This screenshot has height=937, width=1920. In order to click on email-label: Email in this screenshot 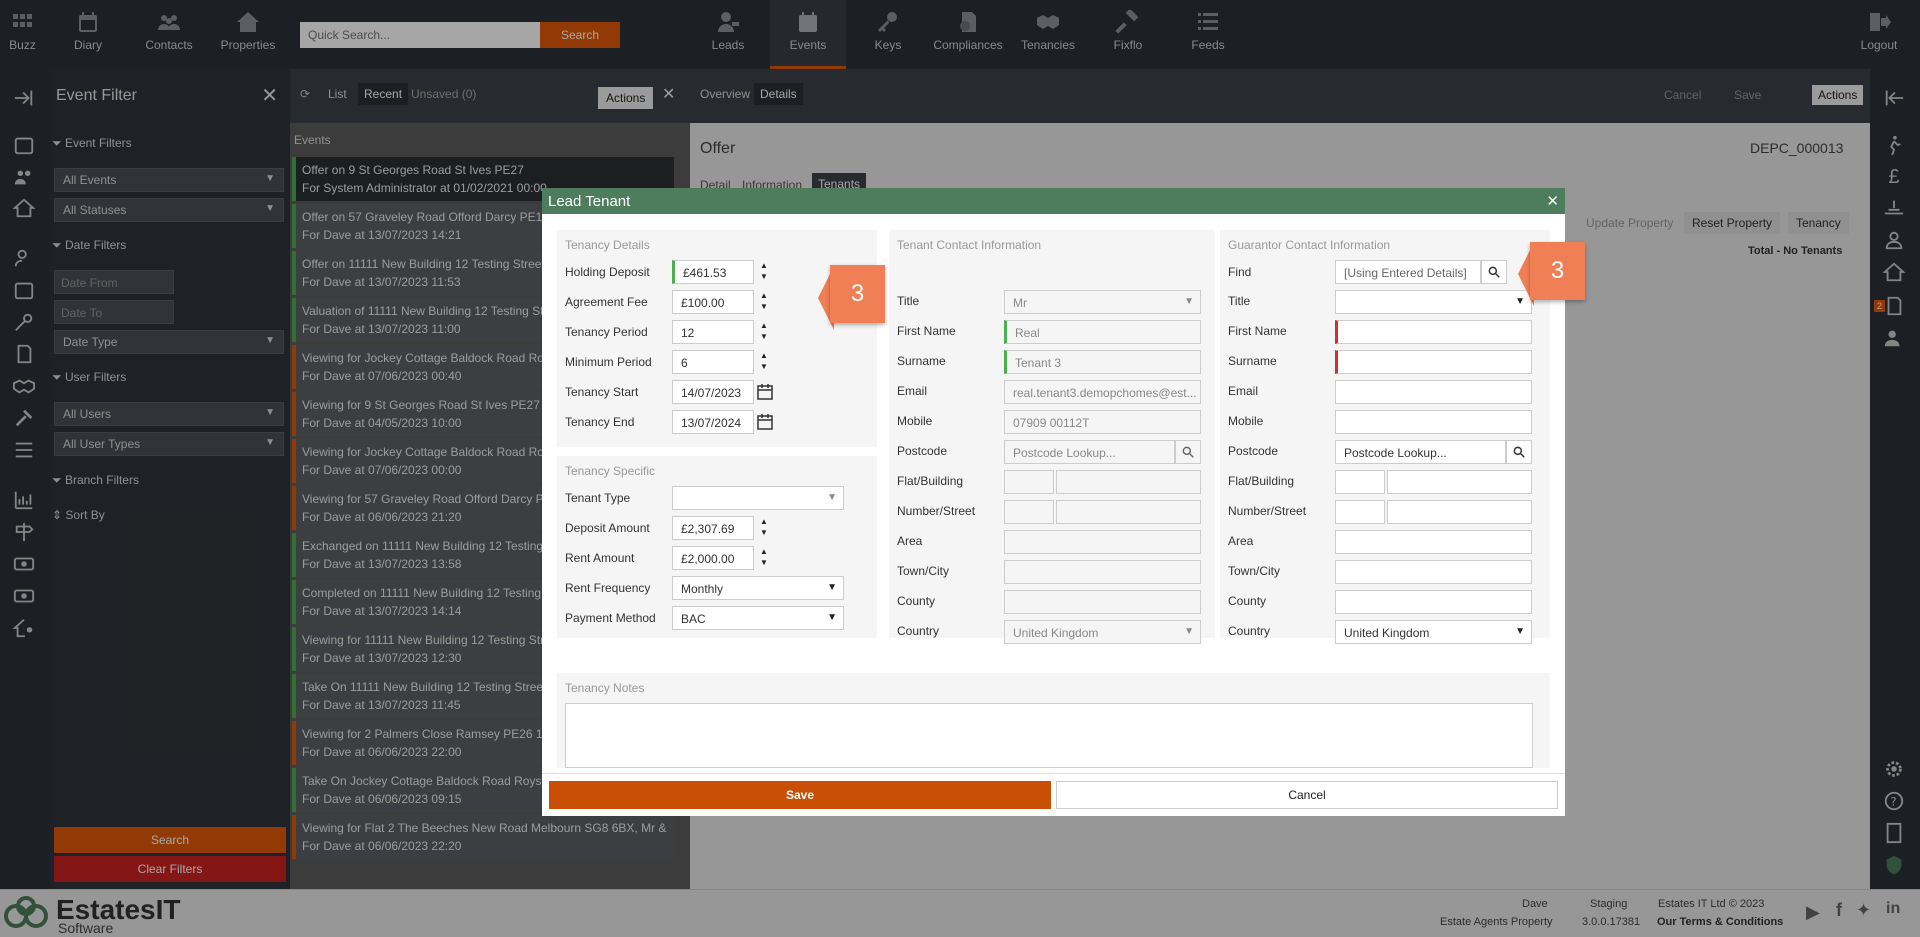, I will do `click(1243, 391)`.